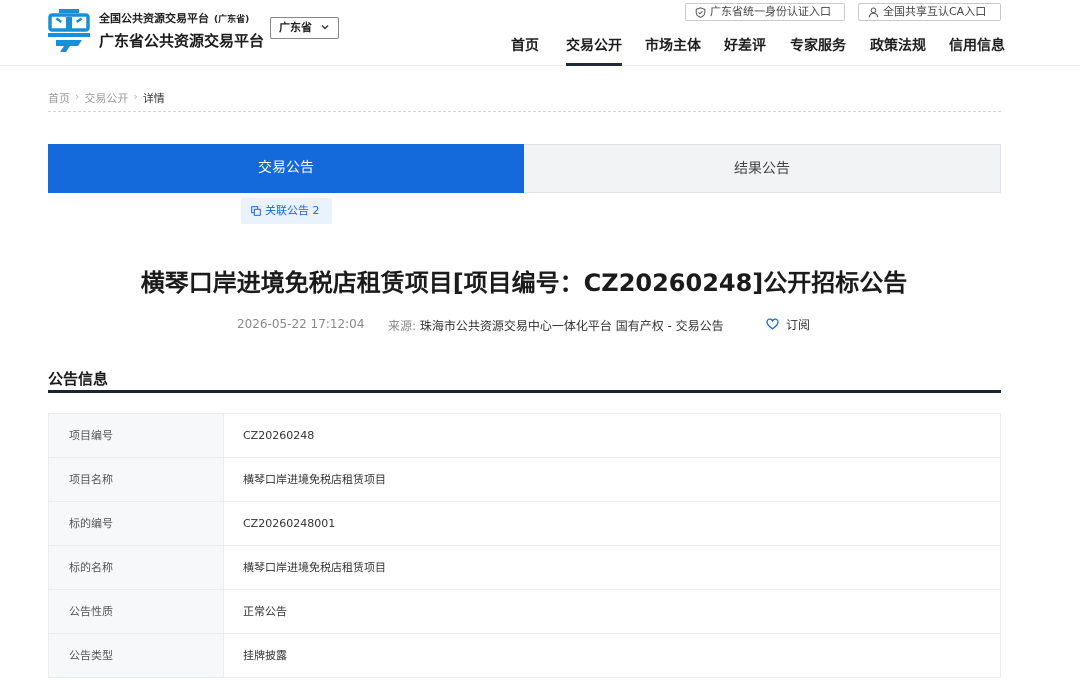 The height and width of the screenshot is (681, 1080). I want to click on publish-date: 2026-05-22 17:12:04, so click(301, 324).